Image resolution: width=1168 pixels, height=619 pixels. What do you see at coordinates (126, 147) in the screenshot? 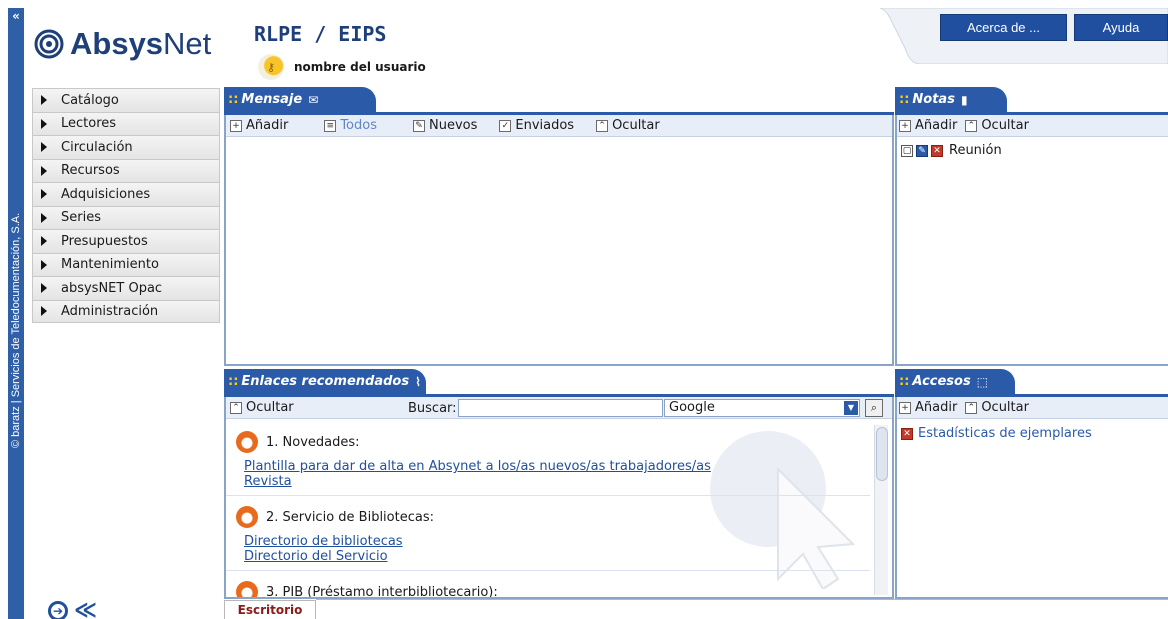
I see `menu-item-circulacion: Circulación` at bounding box center [126, 147].